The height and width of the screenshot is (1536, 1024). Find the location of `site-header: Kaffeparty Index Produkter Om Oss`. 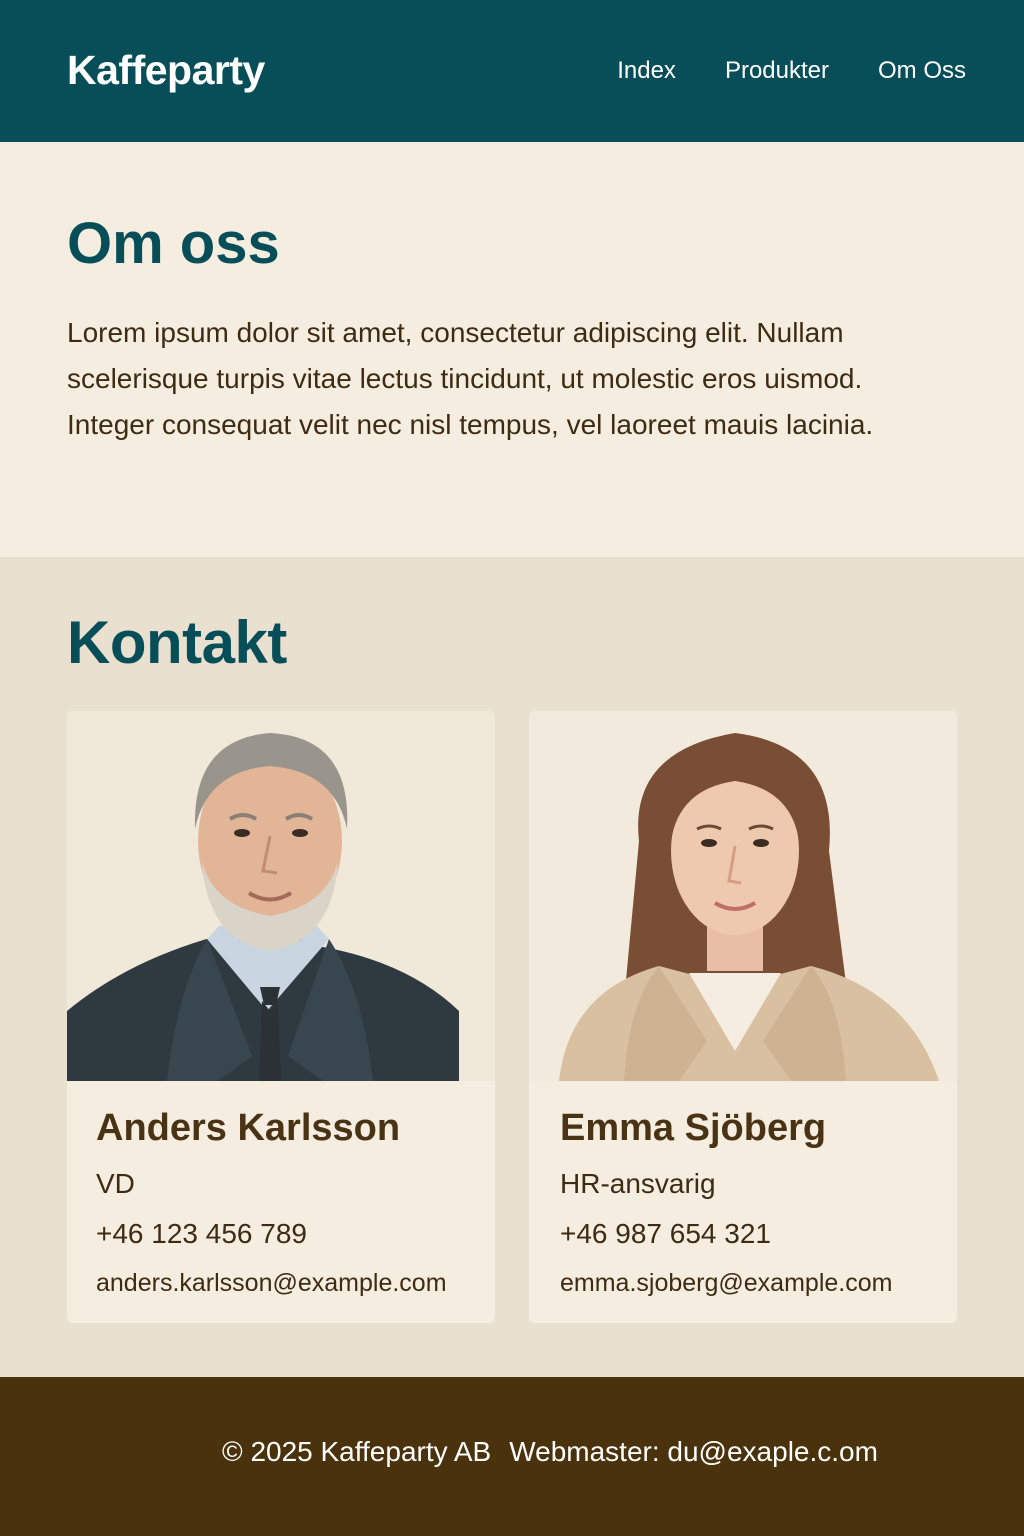

site-header: Kaffeparty Index Produkter Om Oss is located at coordinates (512, 71).